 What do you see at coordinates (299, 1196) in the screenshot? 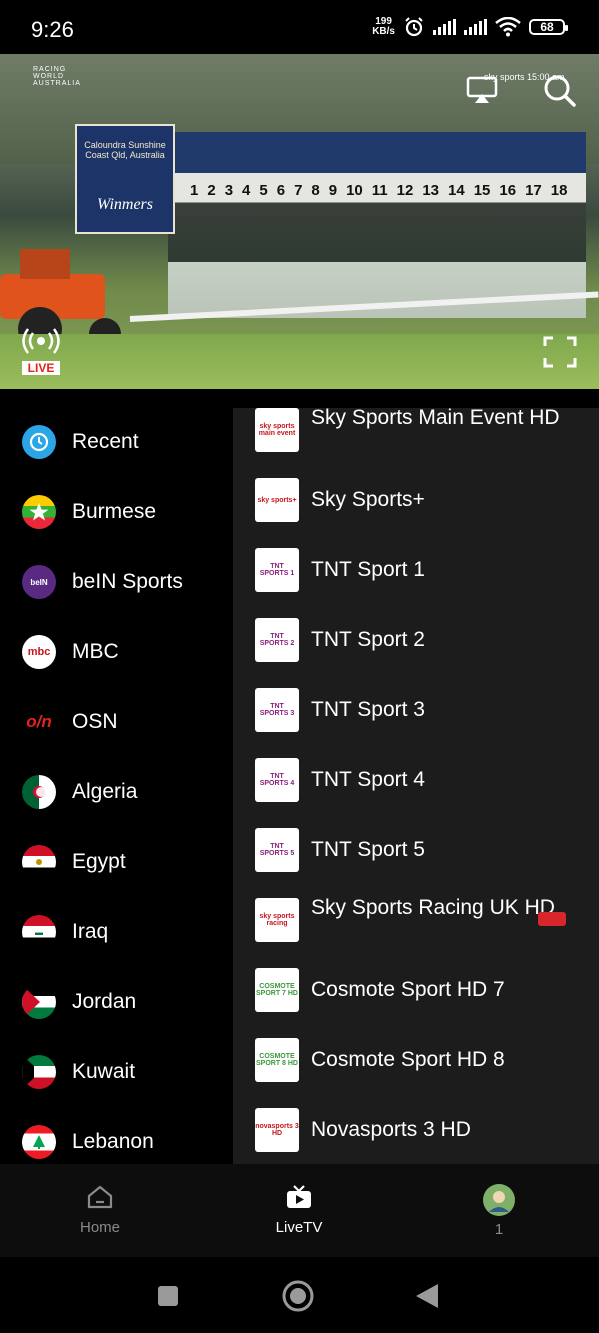
I see `livetv-icon` at bounding box center [299, 1196].